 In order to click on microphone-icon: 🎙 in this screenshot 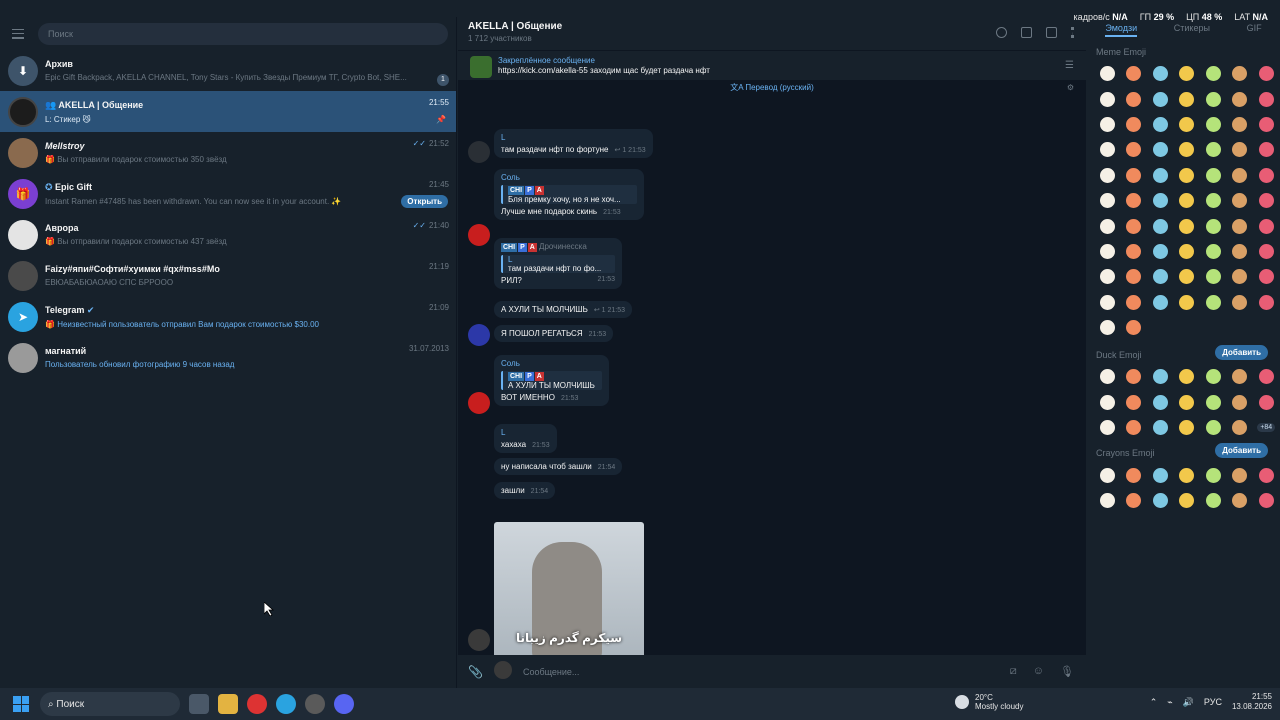, I will do `click(1067, 671)`.